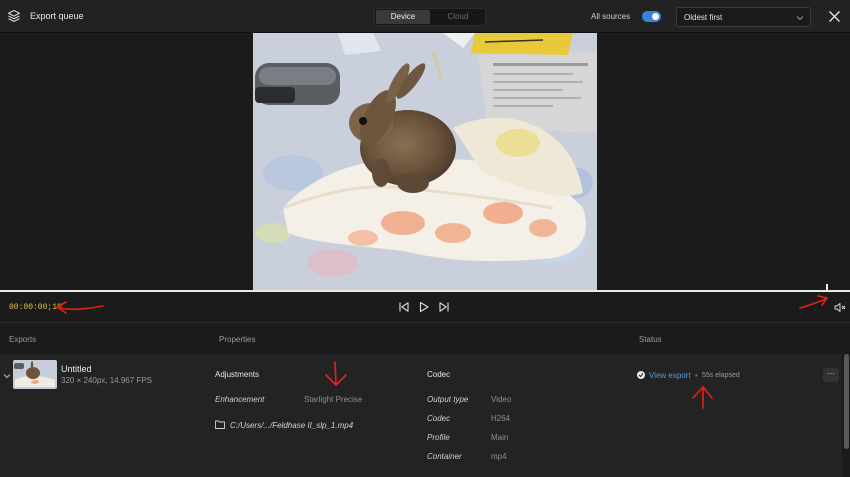 Image resolution: width=850 pixels, height=477 pixels. I want to click on codec-prop-label: Output type, so click(448, 399).